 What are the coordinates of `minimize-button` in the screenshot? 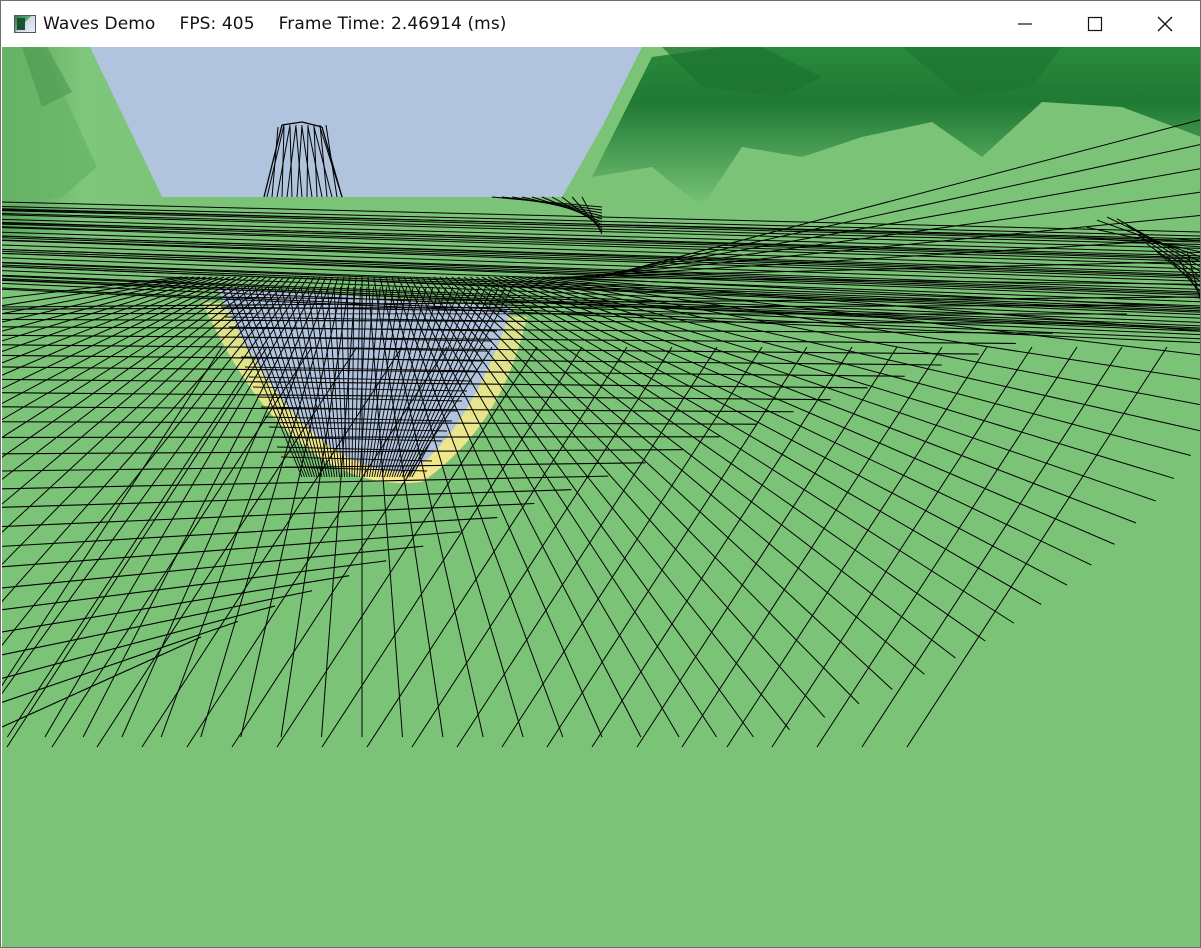 It's located at (1025, 24).